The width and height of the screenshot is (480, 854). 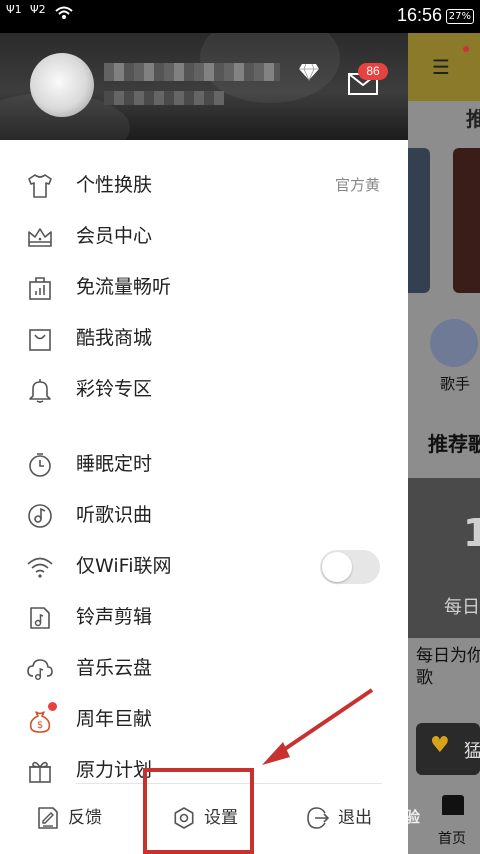 I want to click on menu-item-sleep-timer: 睡眠定时, so click(x=204, y=464).